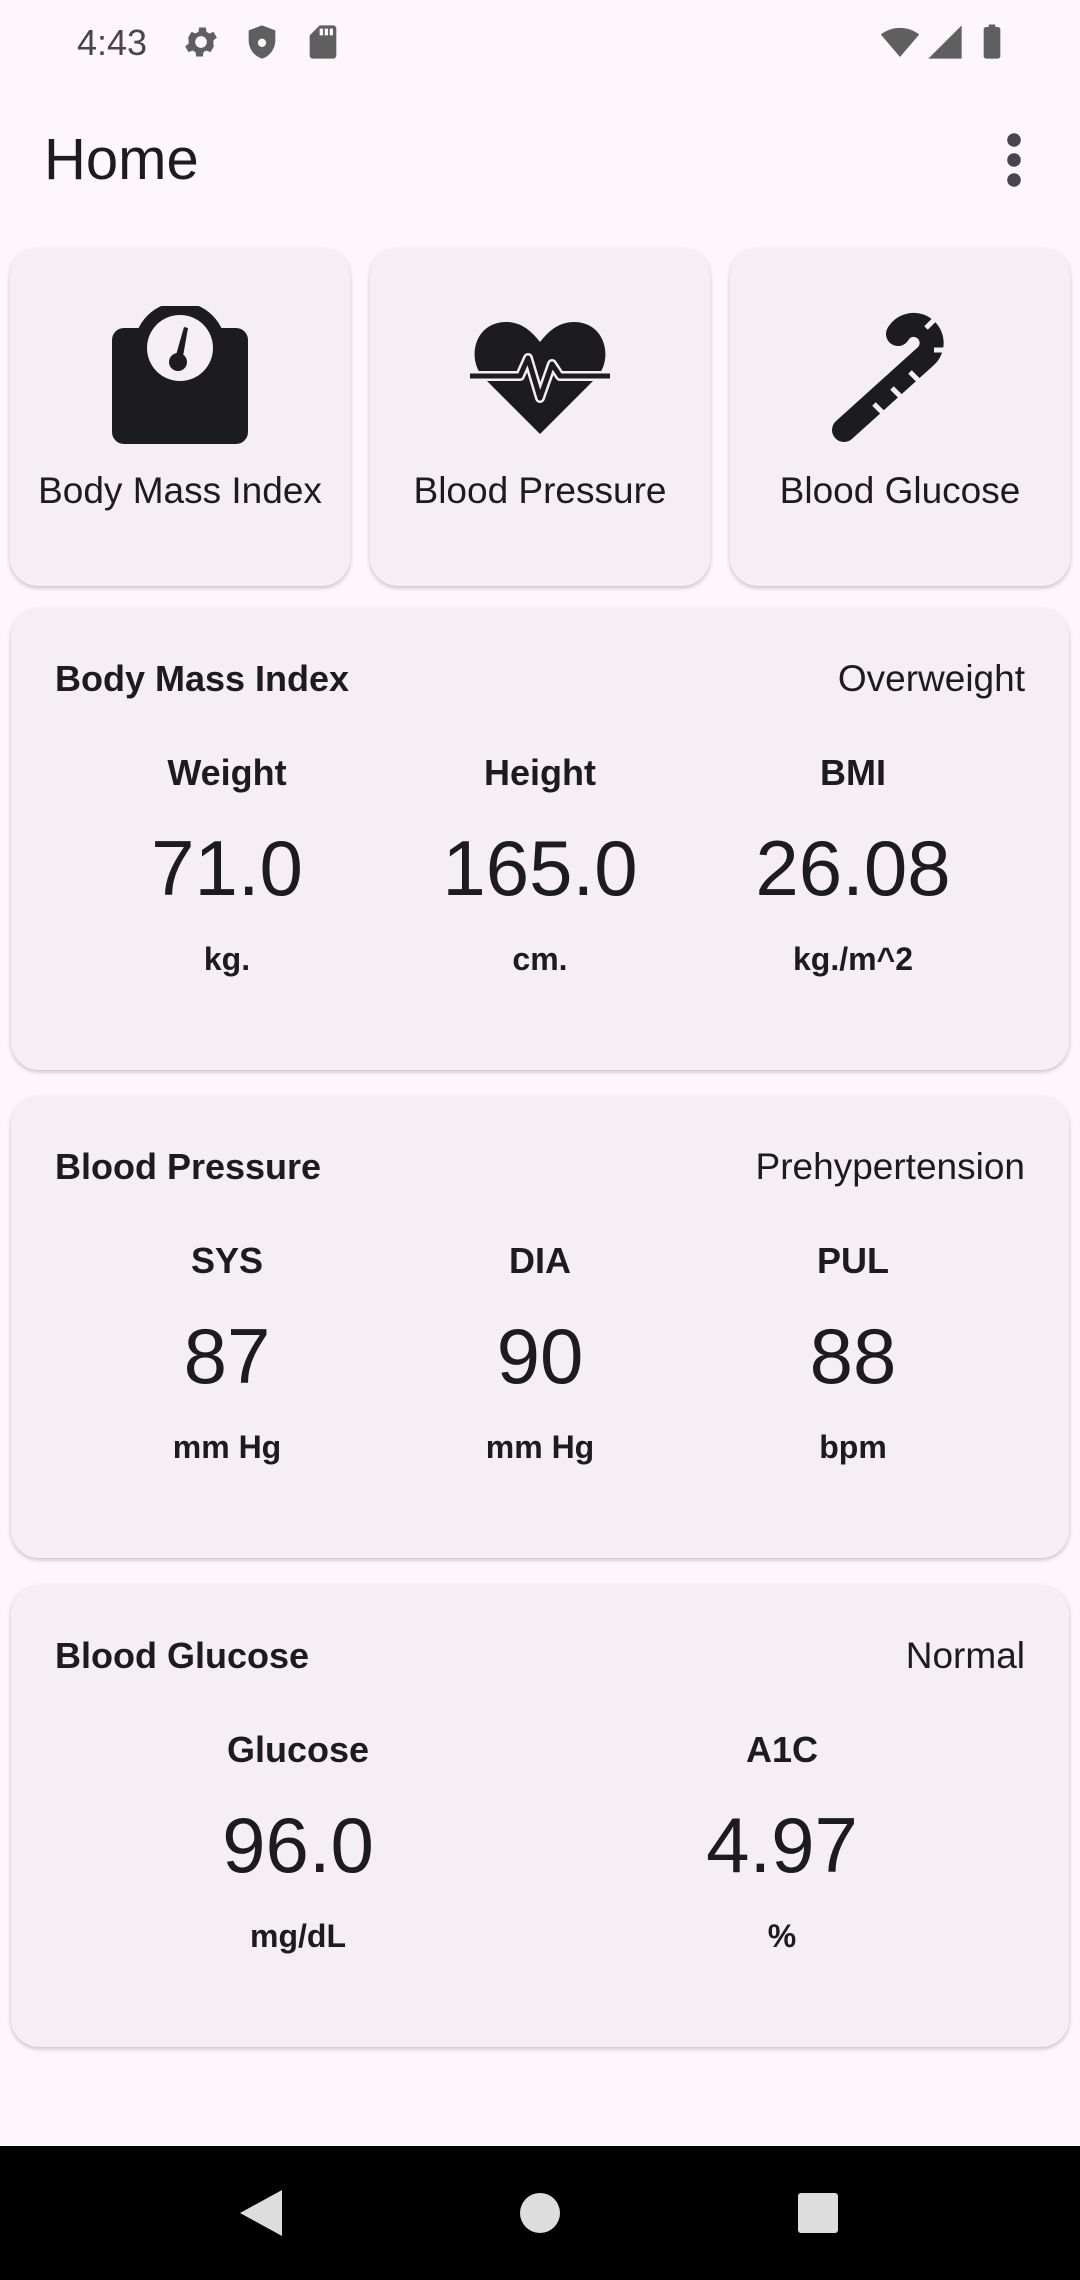 The width and height of the screenshot is (1080, 2280). Describe the element at coordinates (262, 42) in the screenshot. I see `shield-icon` at that location.